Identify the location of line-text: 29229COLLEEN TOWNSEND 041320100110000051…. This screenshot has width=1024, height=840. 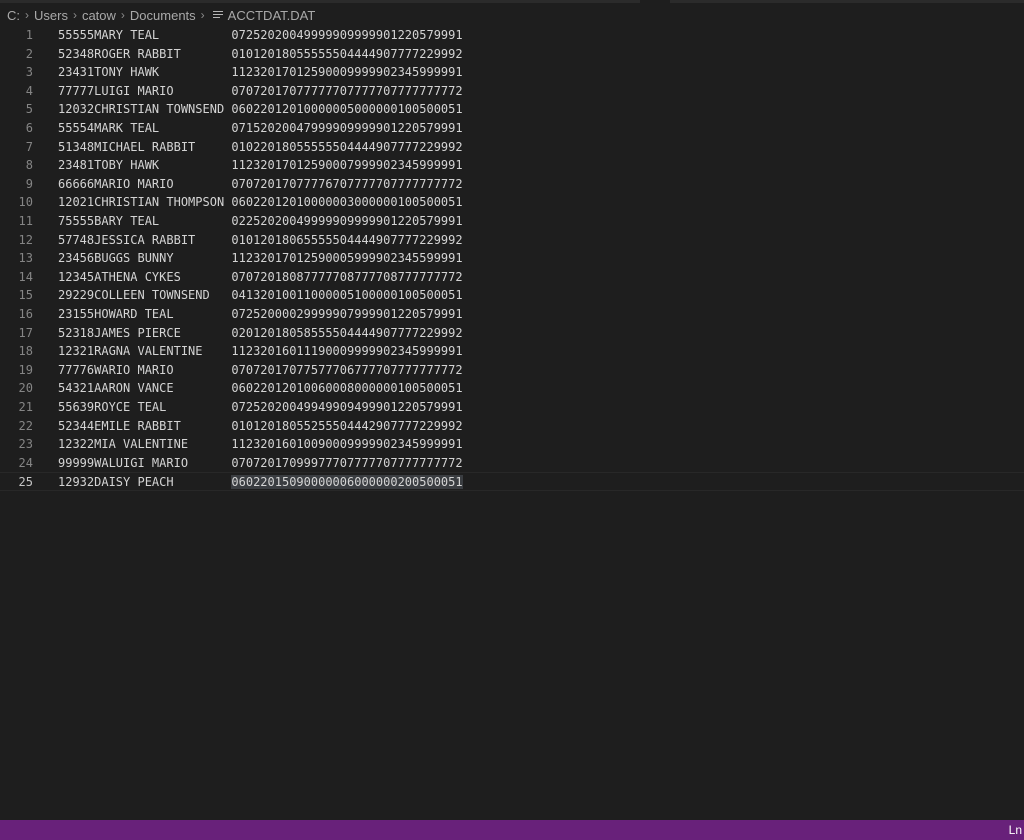
(260, 295).